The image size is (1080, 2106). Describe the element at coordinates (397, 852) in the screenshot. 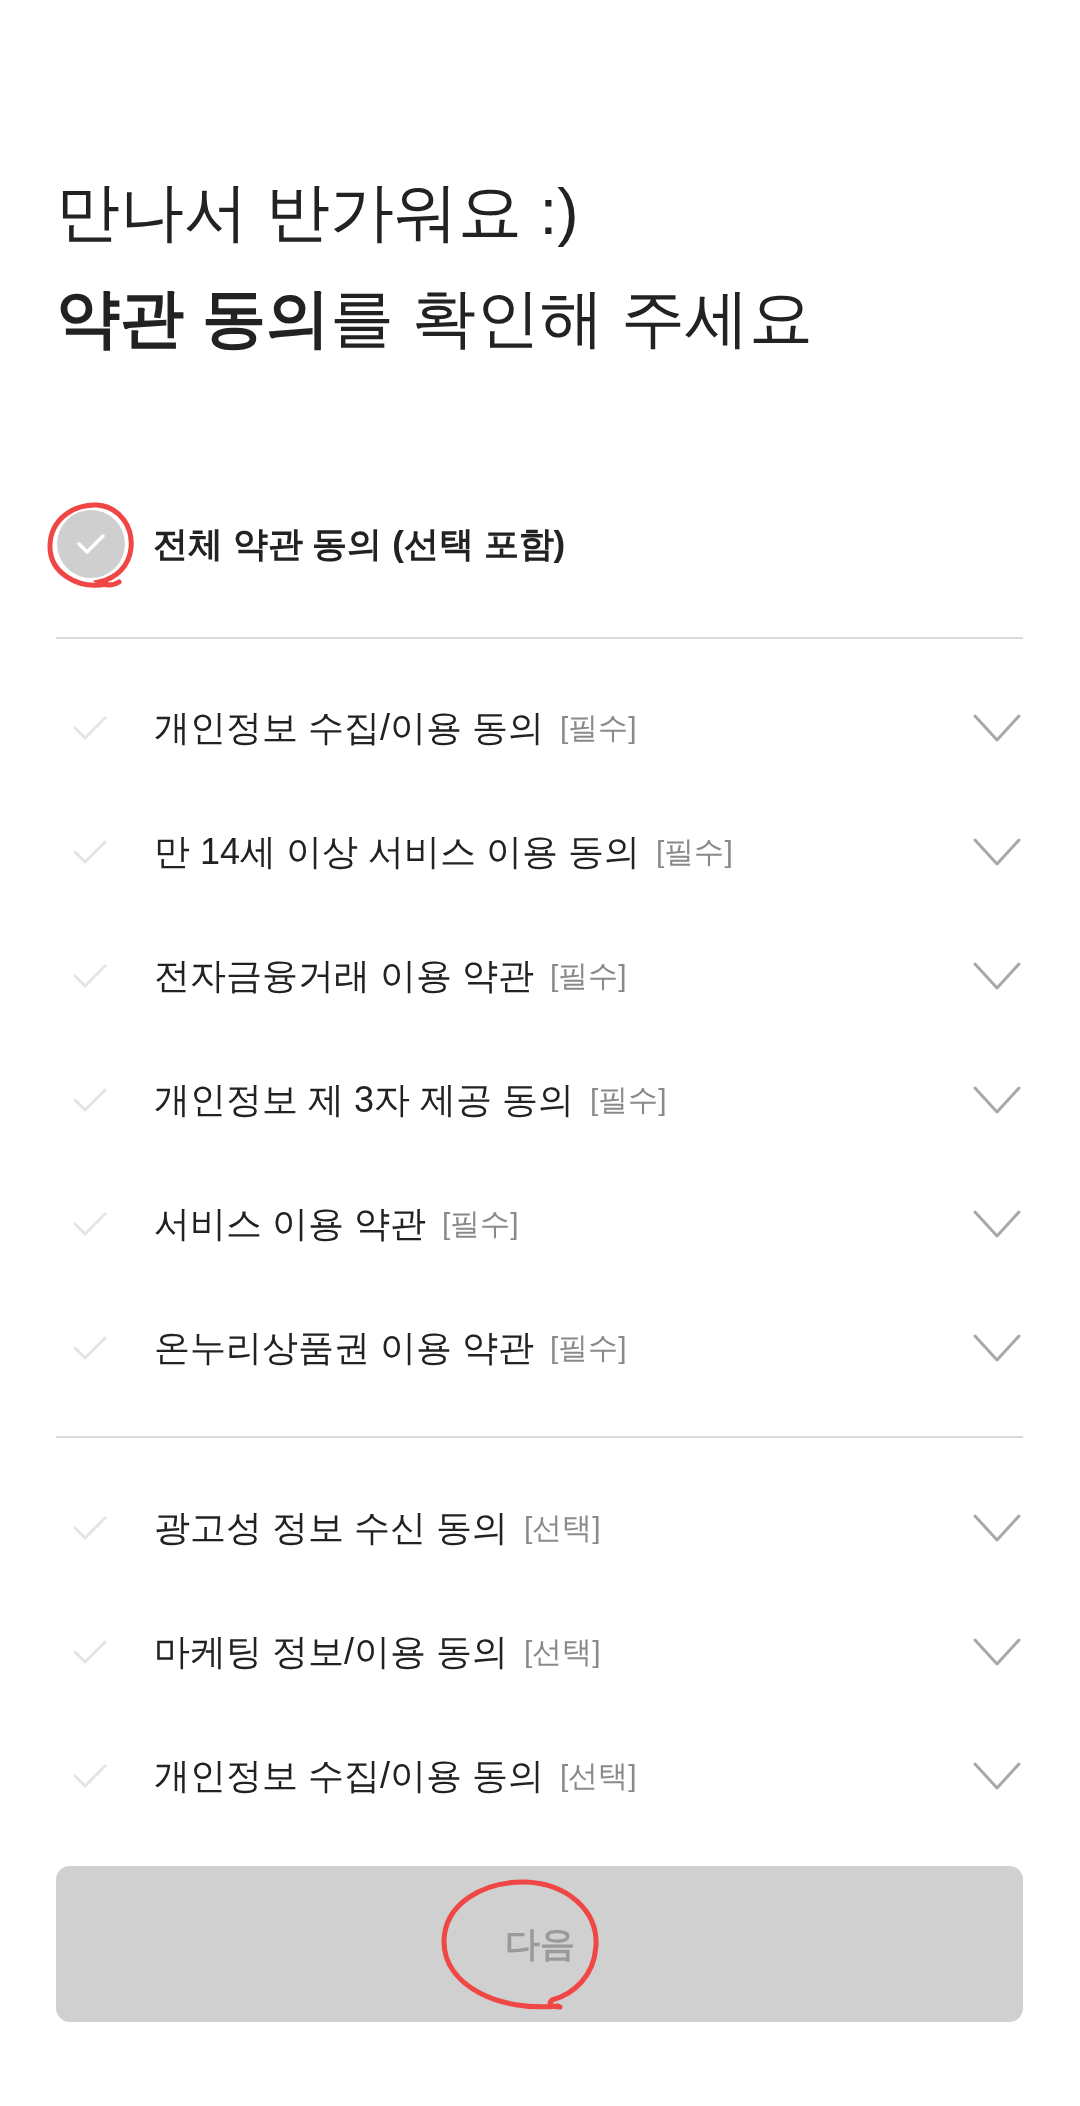

I see `term-label: 만 14세 이상 서비스 이용 동의` at that location.